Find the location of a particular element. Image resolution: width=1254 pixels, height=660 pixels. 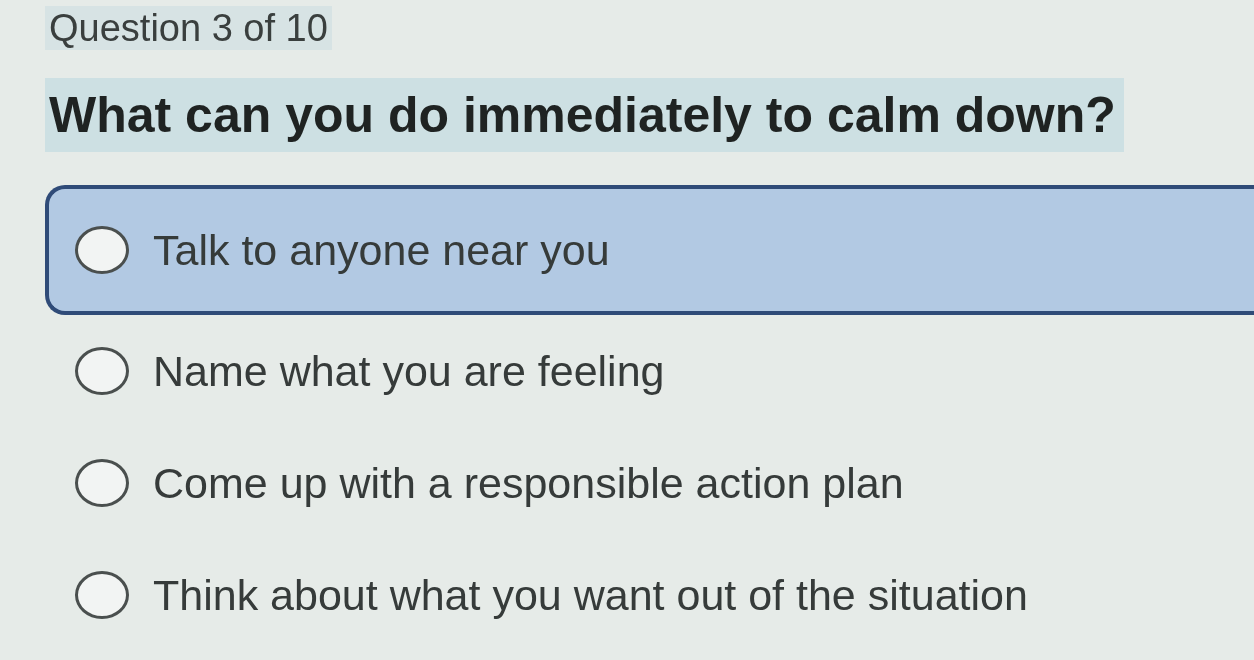

option-label: Think about what you want out of the situation is located at coordinates (590, 595).